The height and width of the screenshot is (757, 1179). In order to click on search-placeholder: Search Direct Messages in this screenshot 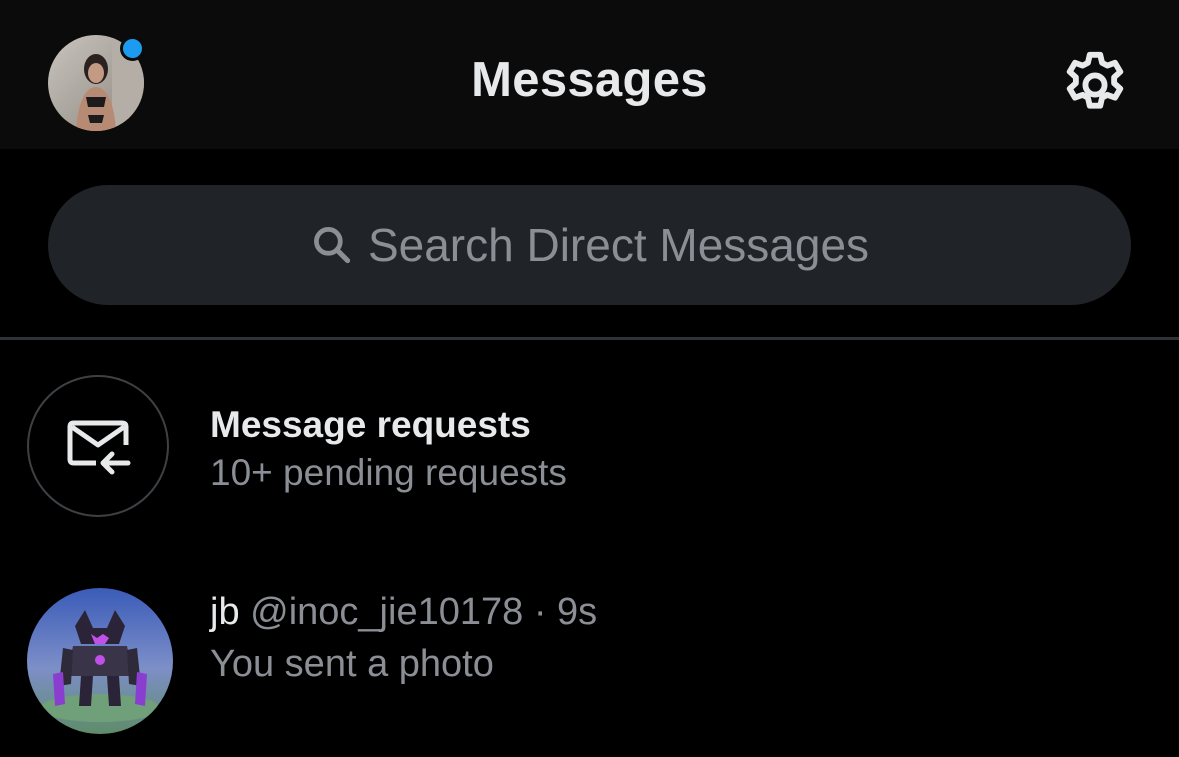, I will do `click(618, 245)`.